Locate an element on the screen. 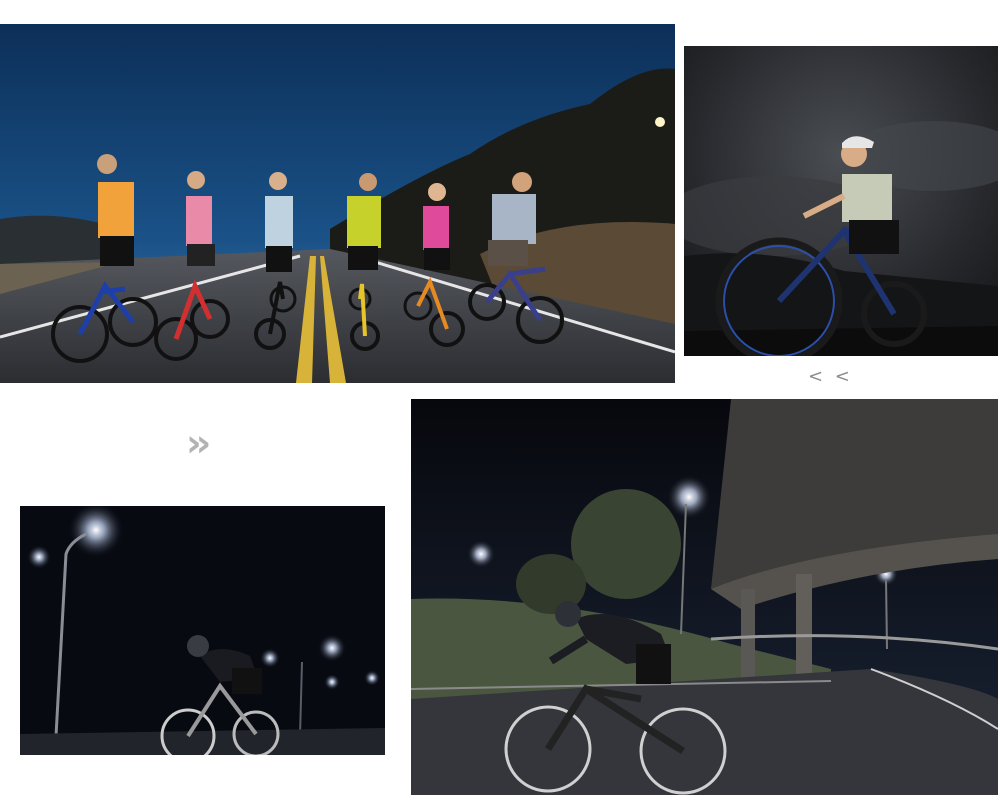 The height and width of the screenshot is (808, 1000). photo-woman-cyclist-image is located at coordinates (841, 201).